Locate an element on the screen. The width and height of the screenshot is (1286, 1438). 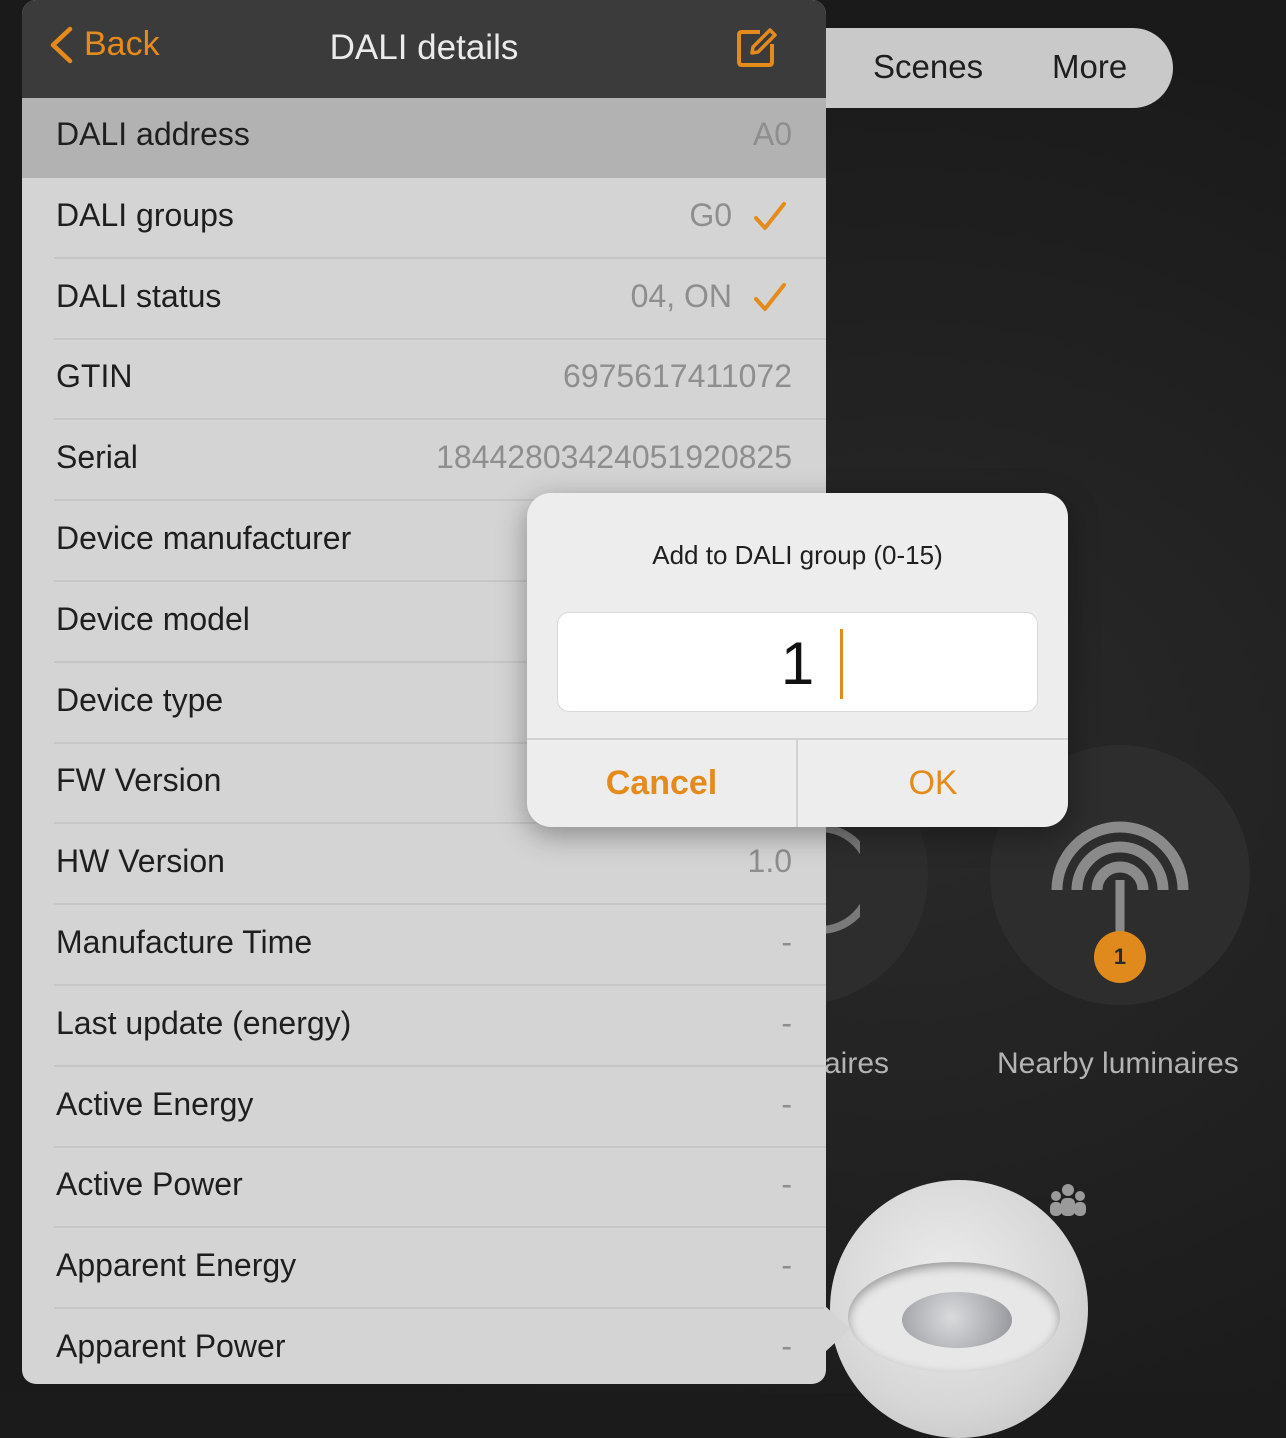
popover-arrow is located at coordinates (837, 1329).